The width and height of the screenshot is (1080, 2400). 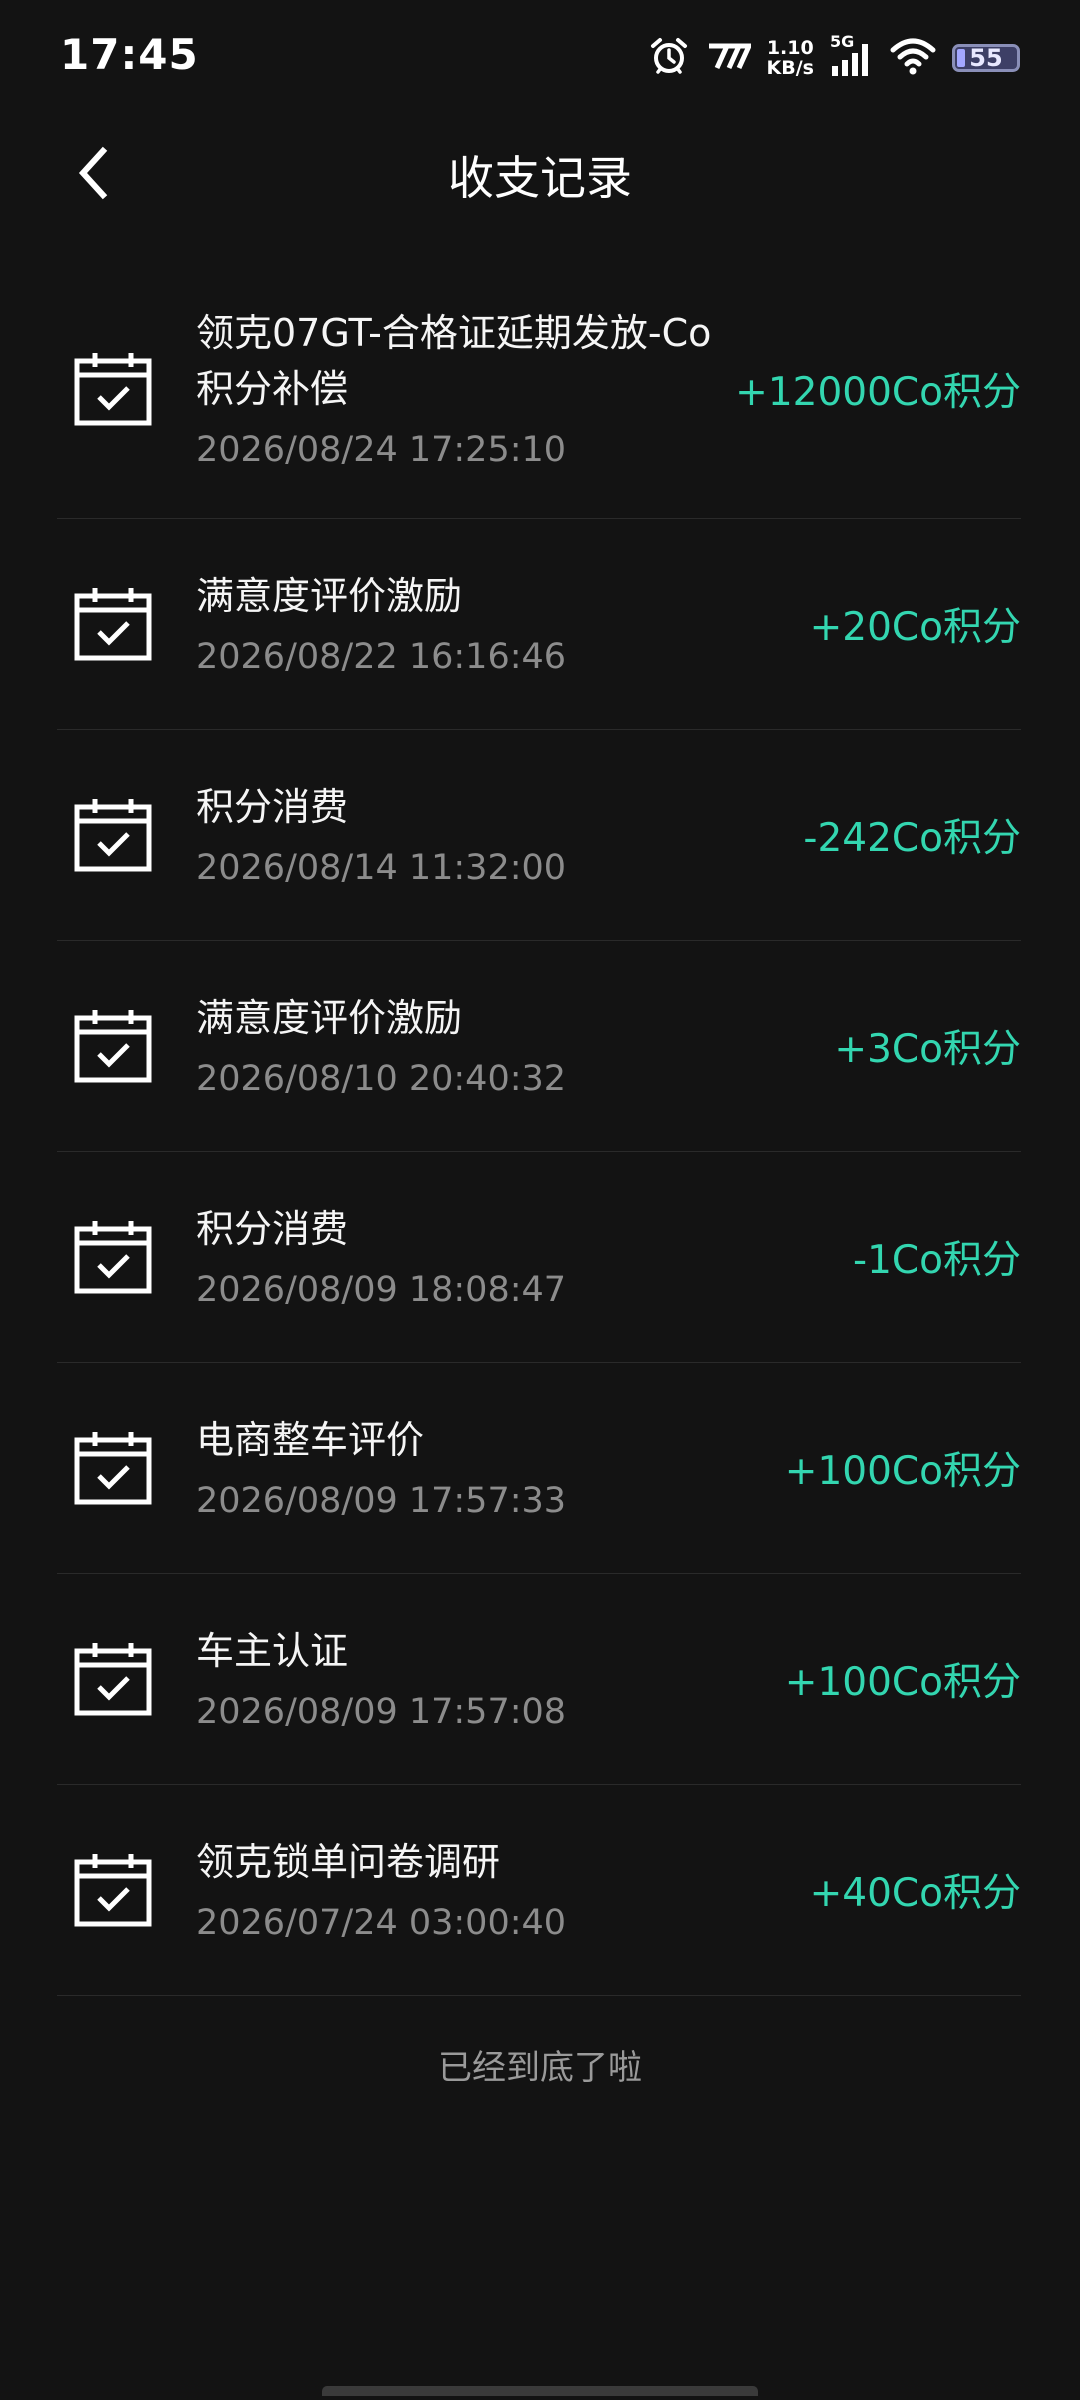 I want to click on network-speed-value: 1.10, so click(x=790, y=48).